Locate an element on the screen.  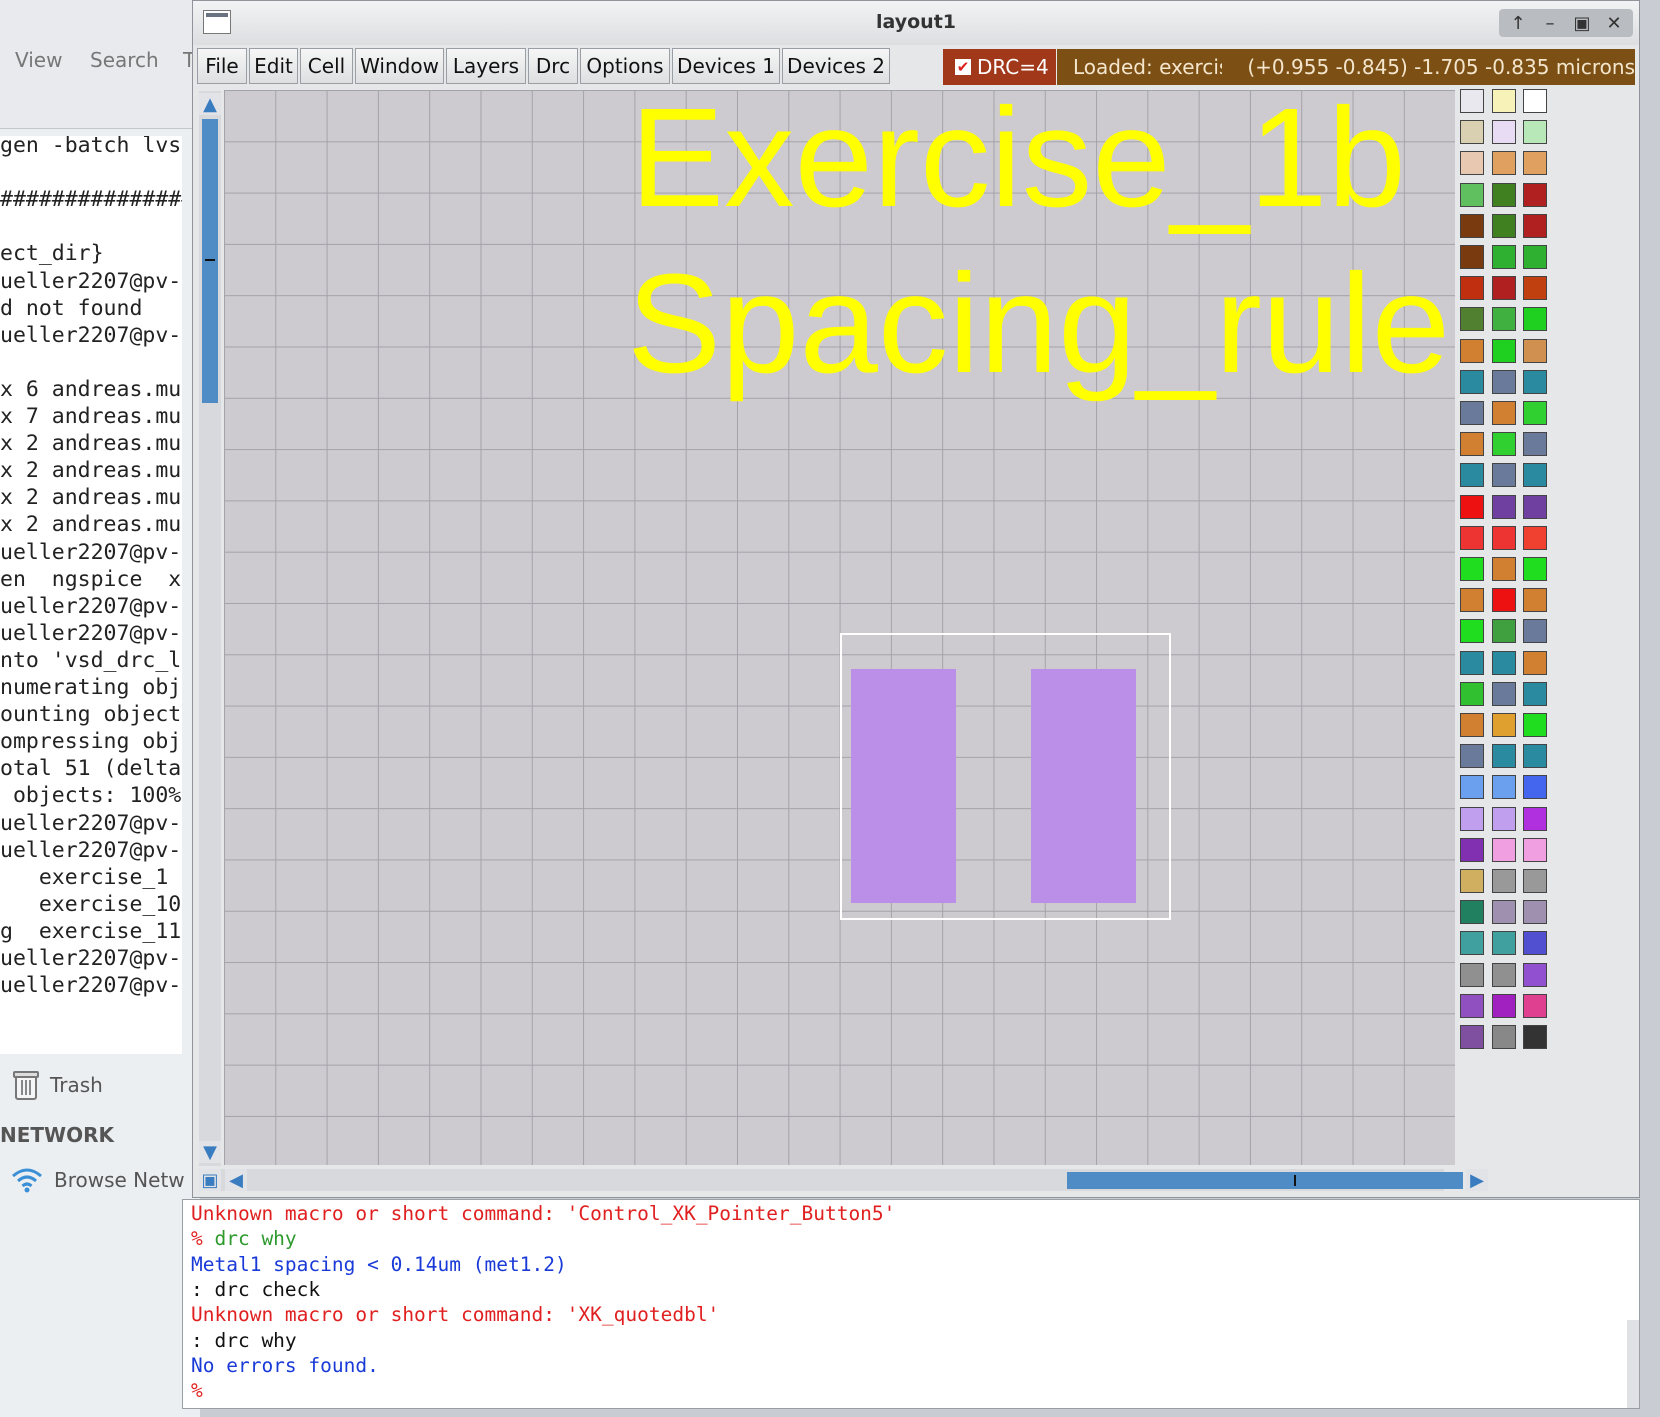
menu-devices-1: Devices 1 is located at coordinates (726, 66).